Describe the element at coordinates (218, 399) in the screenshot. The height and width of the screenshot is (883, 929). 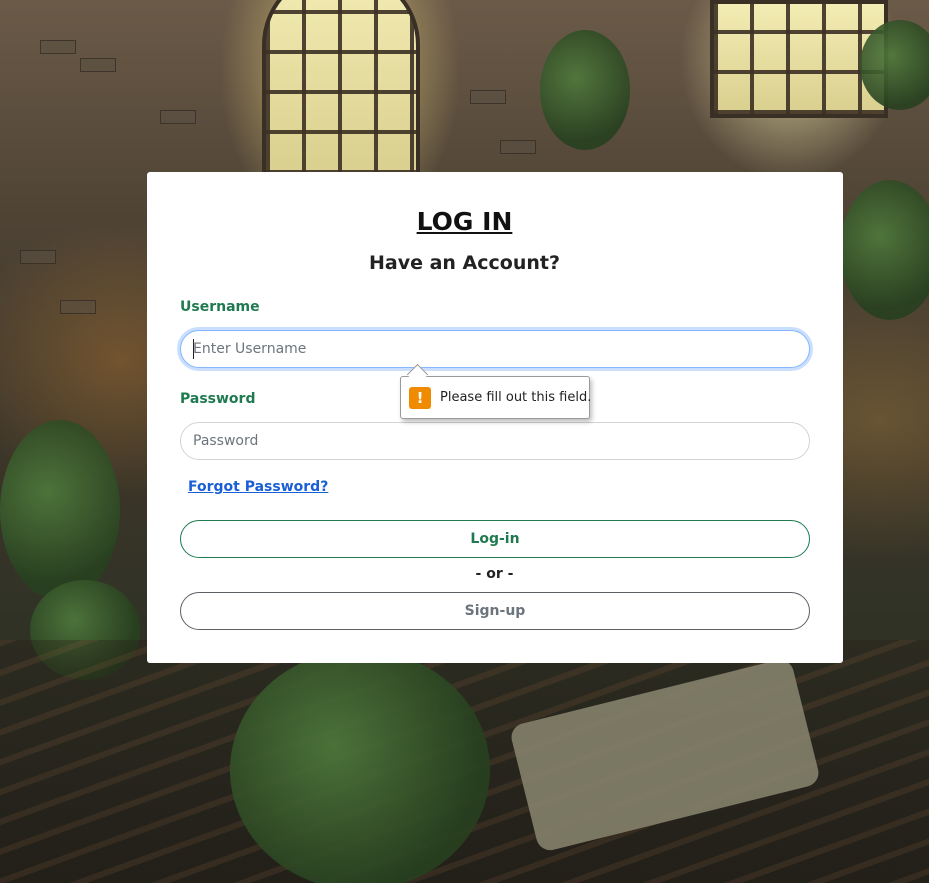
I see `password-label: Password` at that location.